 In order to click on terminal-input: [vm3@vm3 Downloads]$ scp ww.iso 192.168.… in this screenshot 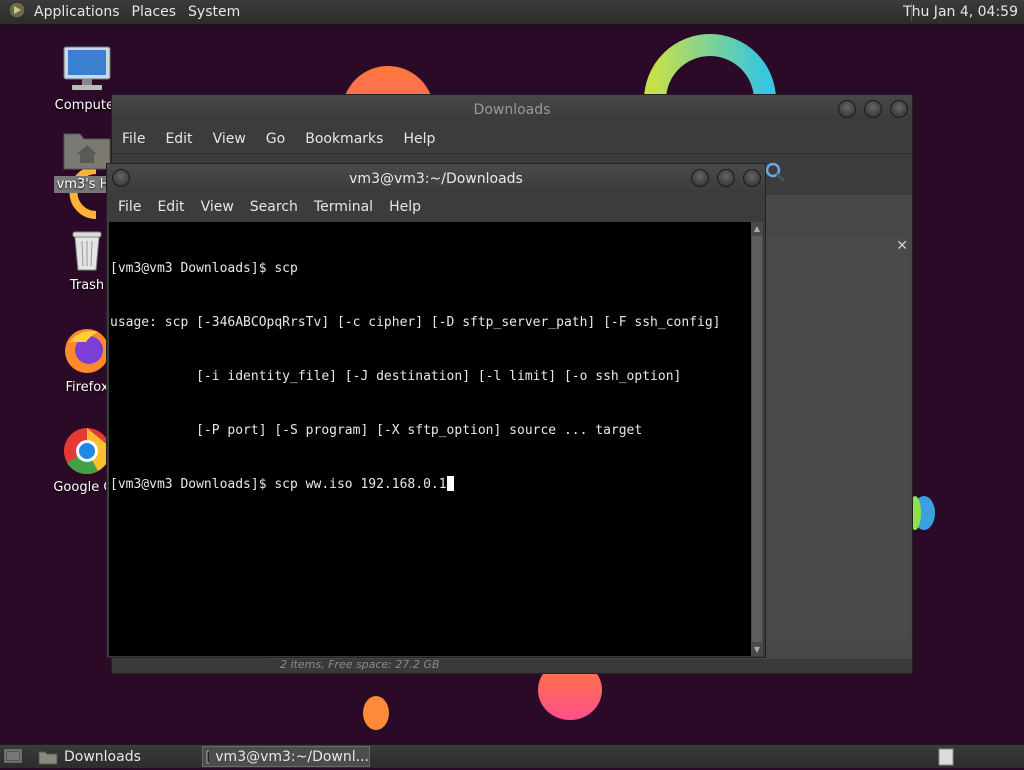, I will do `click(278, 484)`.